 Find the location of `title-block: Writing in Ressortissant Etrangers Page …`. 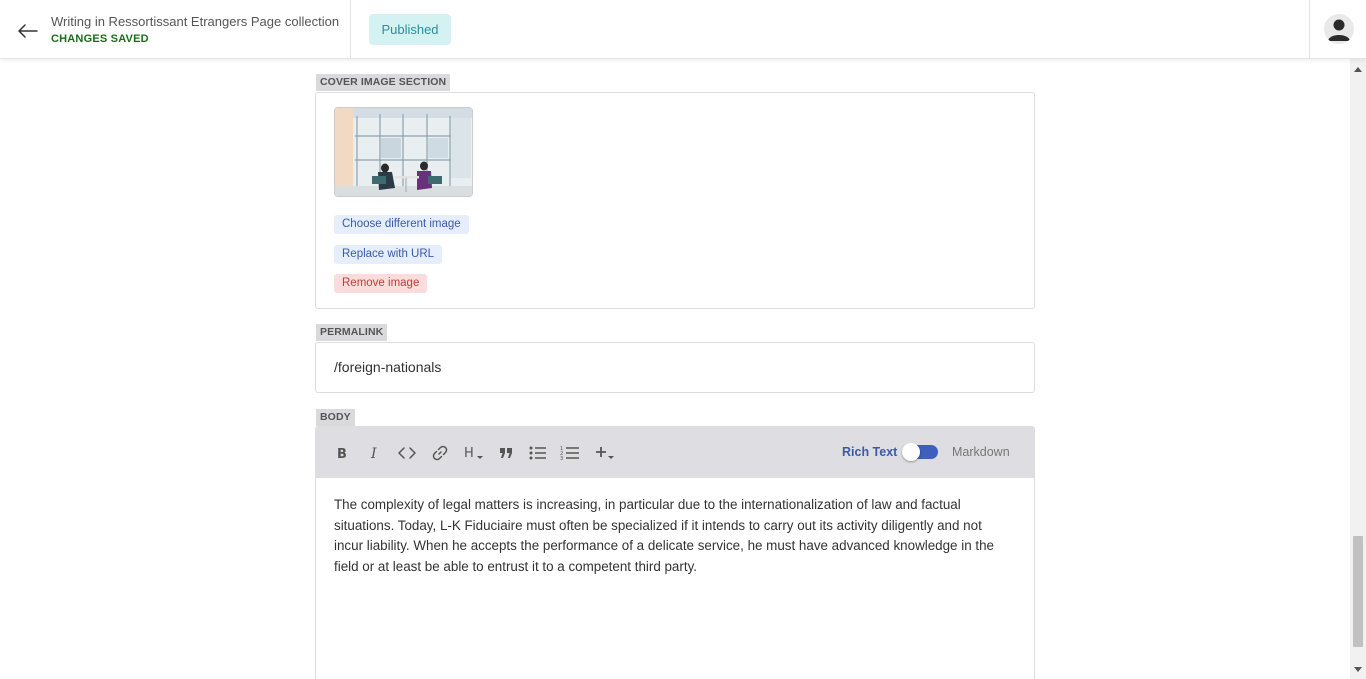

title-block: Writing in Ressortissant Etrangers Page … is located at coordinates (195, 30).